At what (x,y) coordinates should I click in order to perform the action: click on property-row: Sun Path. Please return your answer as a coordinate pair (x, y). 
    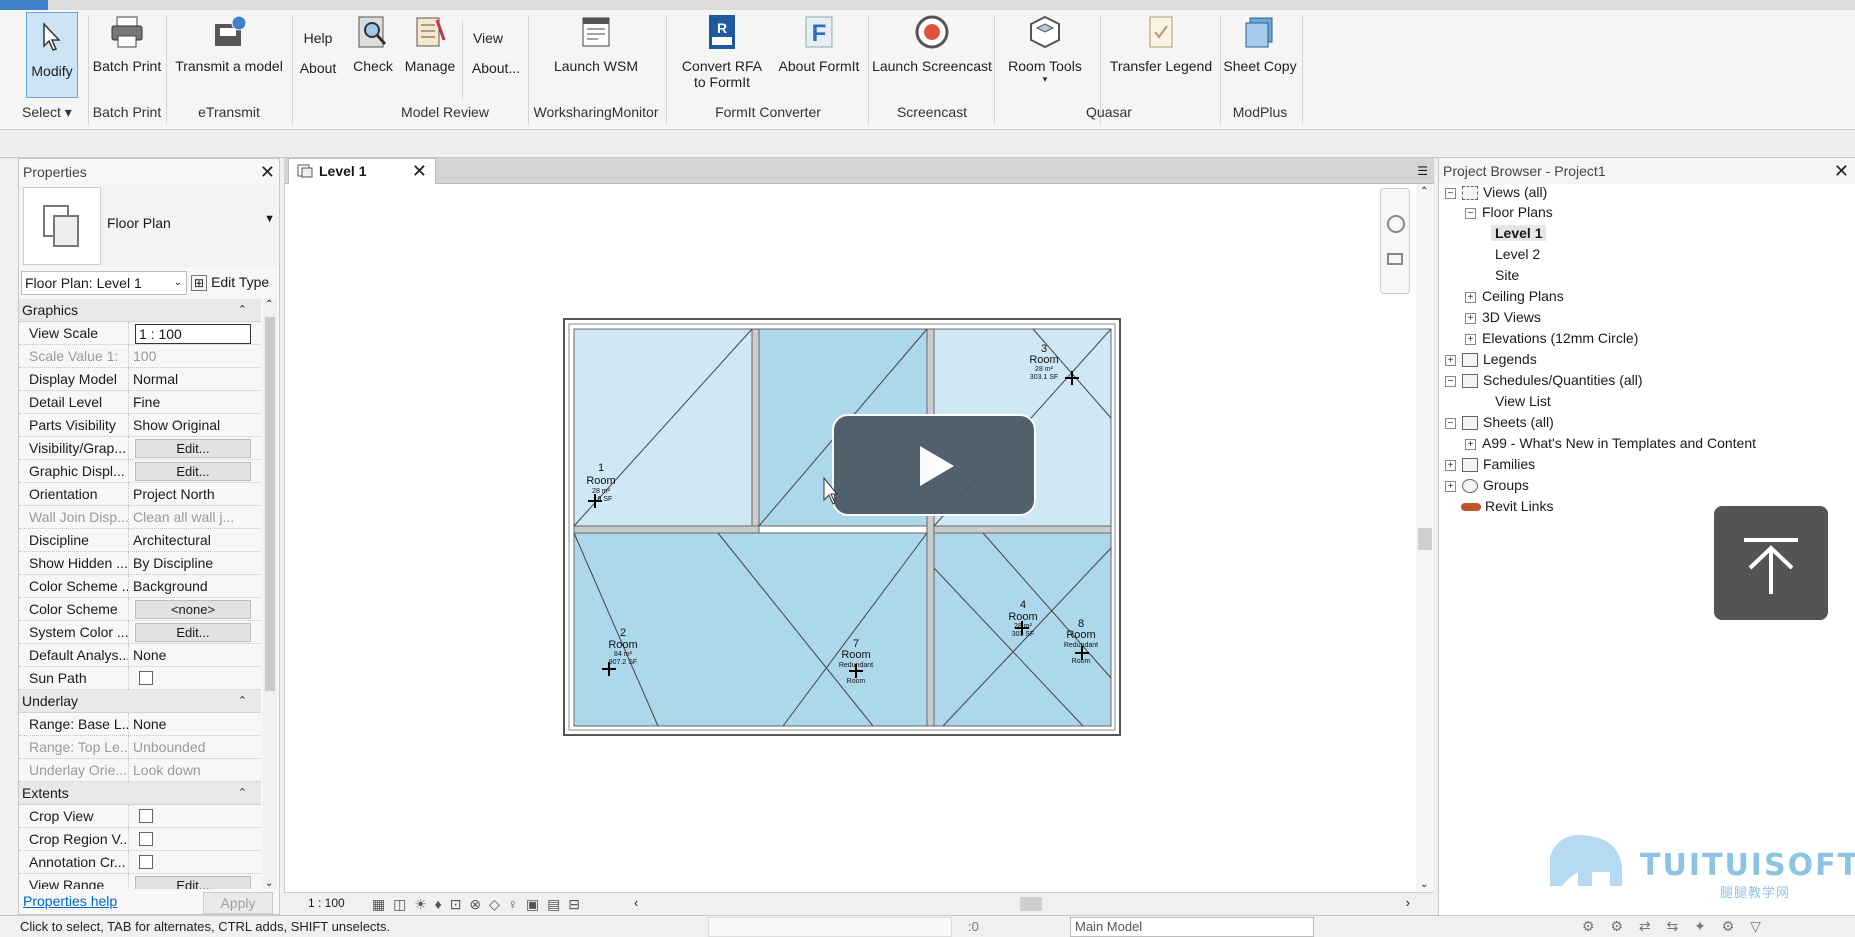
    Looking at the image, I should click on (140, 678).